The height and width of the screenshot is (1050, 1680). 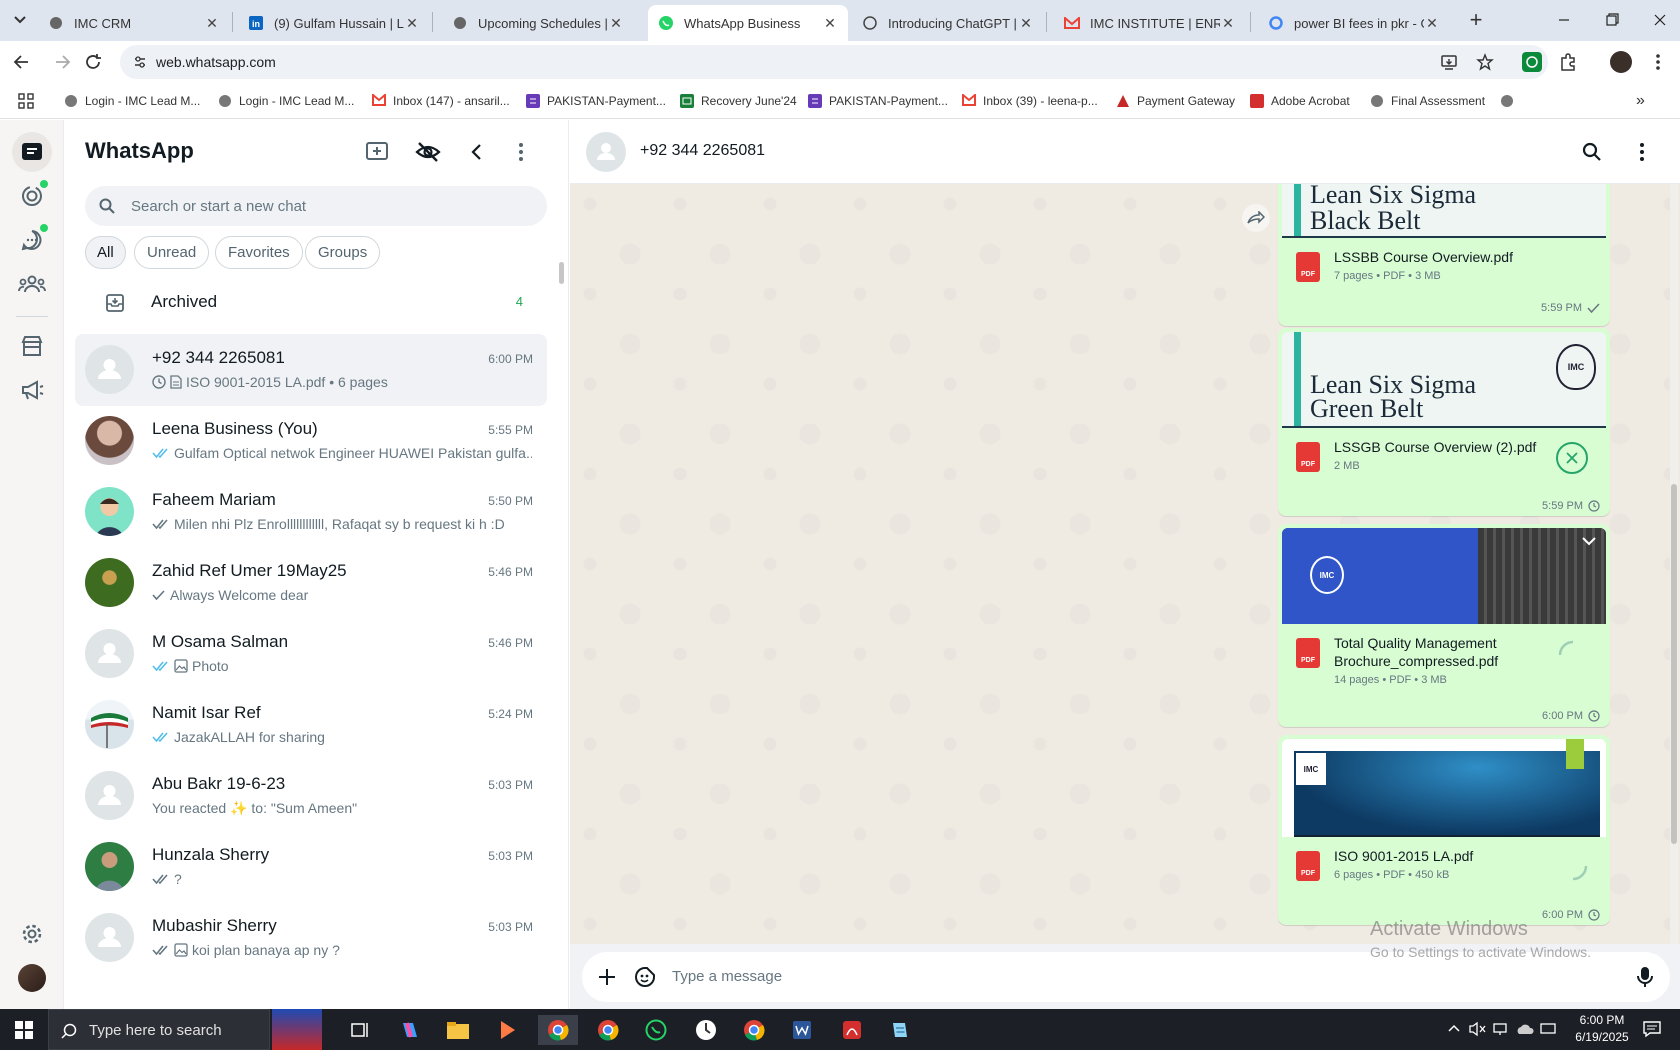 I want to click on minimize-window-button, so click(x=1564, y=20).